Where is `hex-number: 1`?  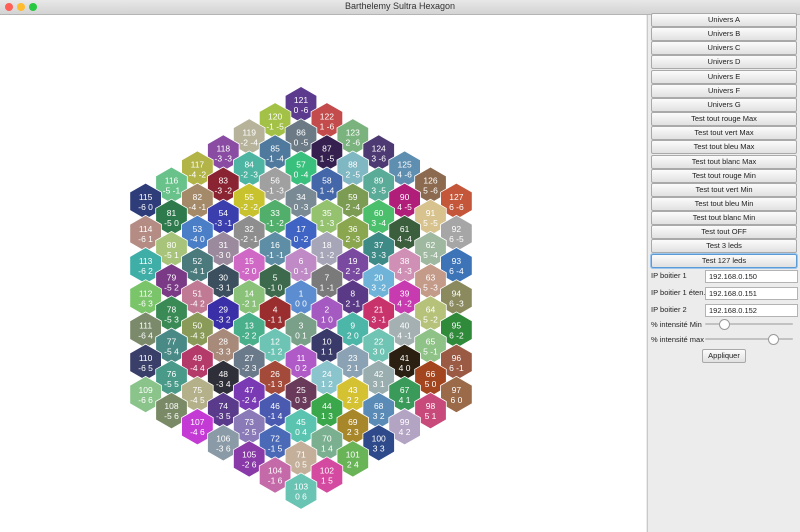
hex-number: 1 is located at coordinates (301, 293).